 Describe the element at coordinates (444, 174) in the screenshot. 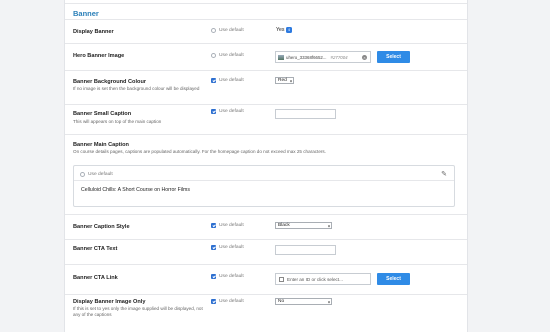

I see `pencil-icon: ✎` at that location.